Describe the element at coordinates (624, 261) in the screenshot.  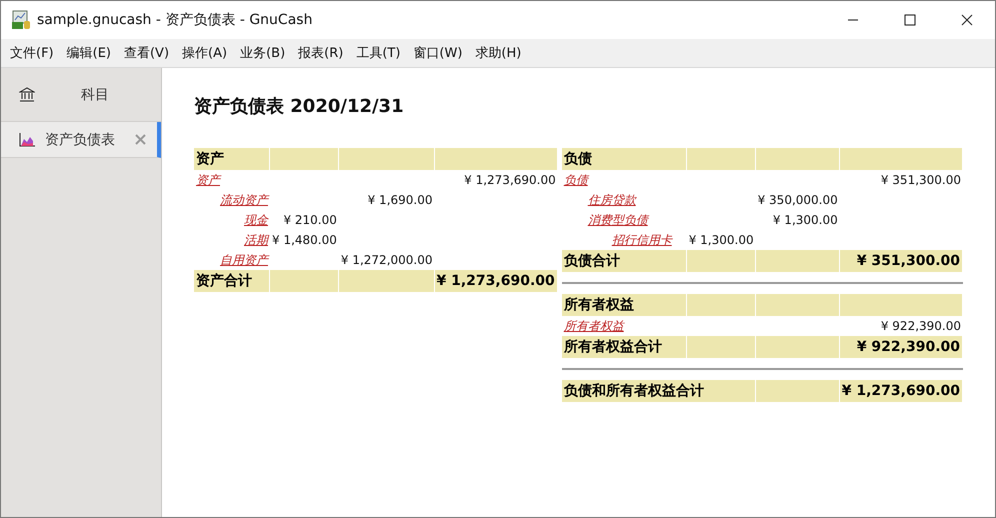
I see `total-label: 负债合计` at that location.